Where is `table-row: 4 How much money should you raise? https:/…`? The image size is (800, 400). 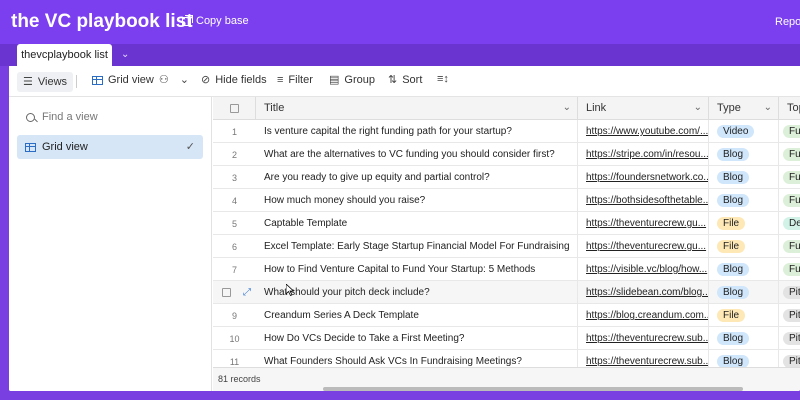 table-row: 4 How much money should you raise? https:/… is located at coordinates (506, 200).